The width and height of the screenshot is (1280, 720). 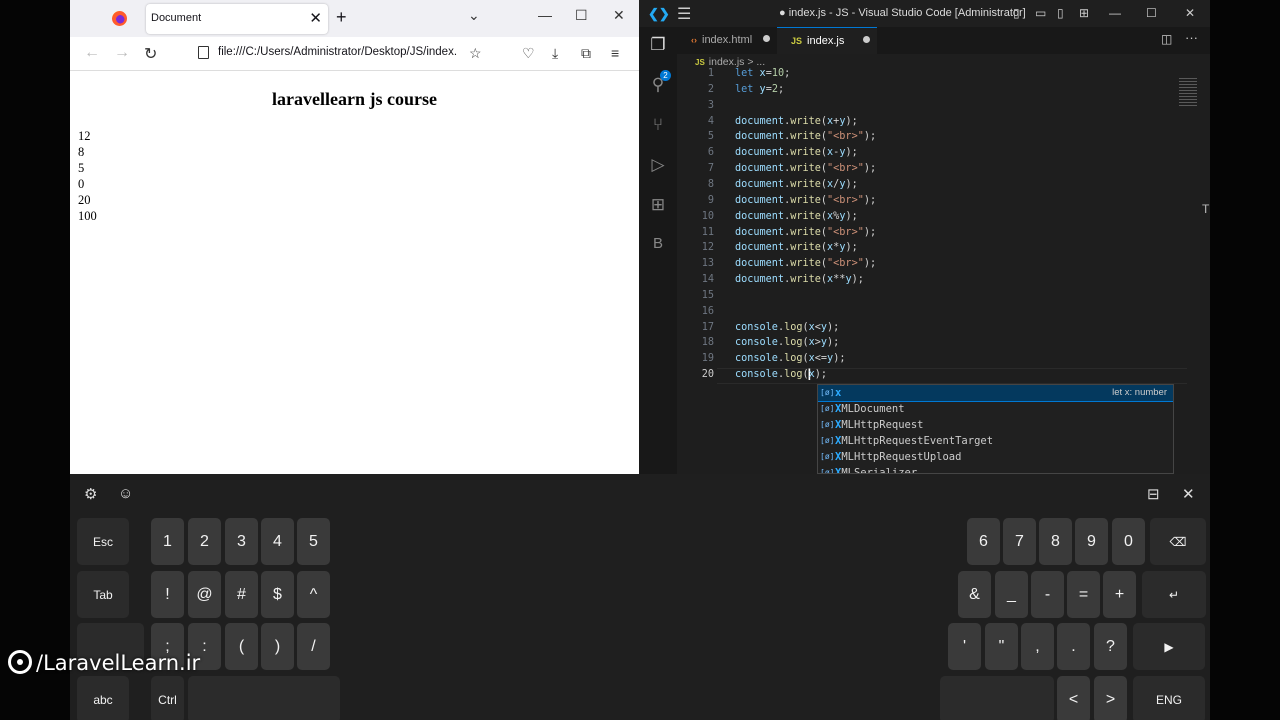 What do you see at coordinates (1073, 698) in the screenshot?
I see `row4-key: <` at bounding box center [1073, 698].